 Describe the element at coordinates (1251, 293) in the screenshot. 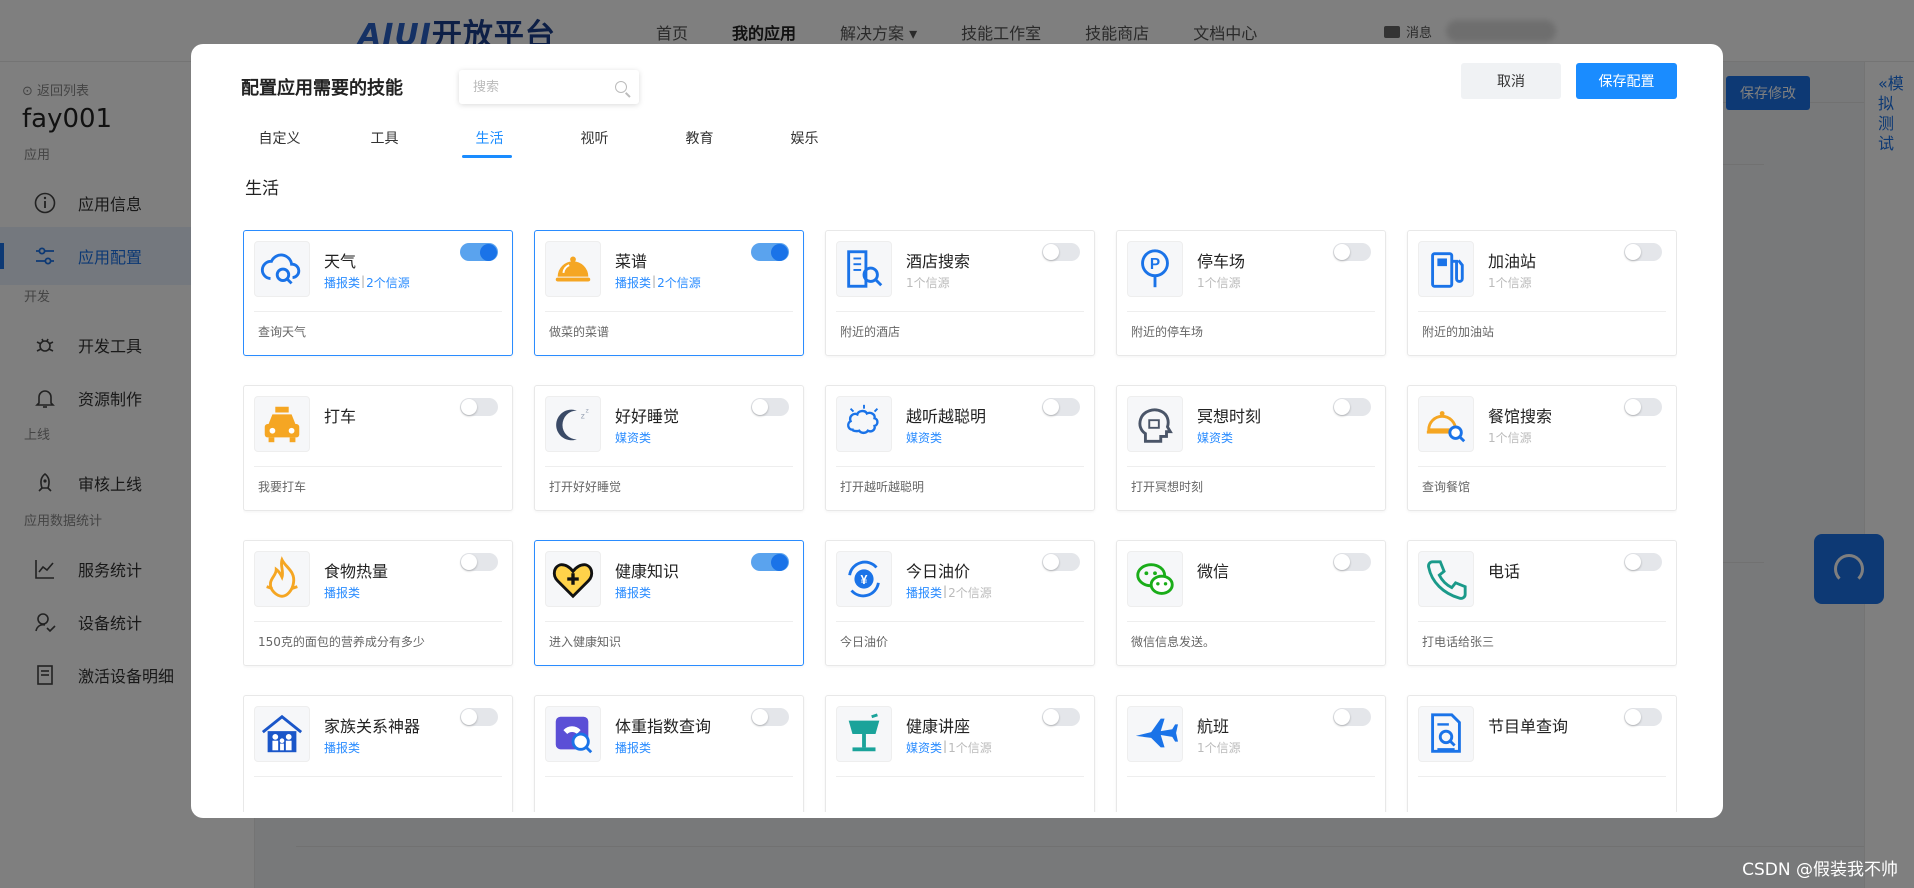

I see `skill-card: P 停车场 1个信源 附近的停车场` at that location.